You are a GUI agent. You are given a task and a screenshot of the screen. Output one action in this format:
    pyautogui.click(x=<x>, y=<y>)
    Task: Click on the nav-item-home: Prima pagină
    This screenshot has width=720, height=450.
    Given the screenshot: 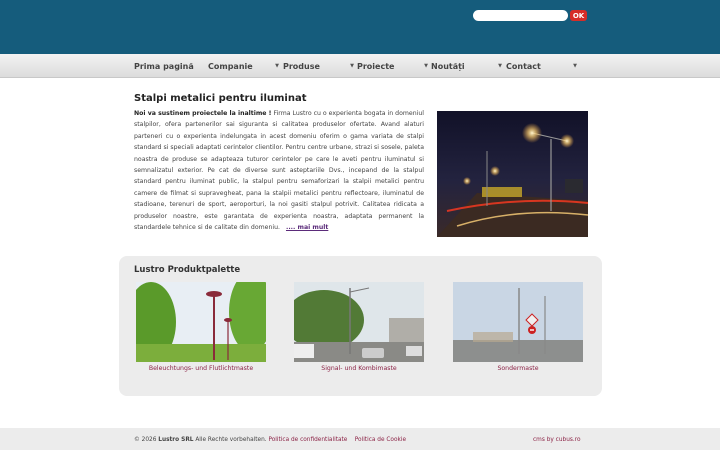 What is the action you would take?
    pyautogui.click(x=171, y=66)
    